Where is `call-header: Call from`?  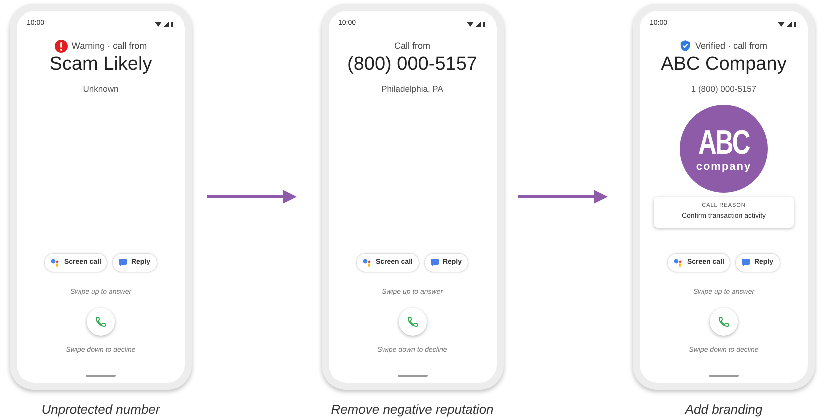 call-header: Call from is located at coordinates (412, 46).